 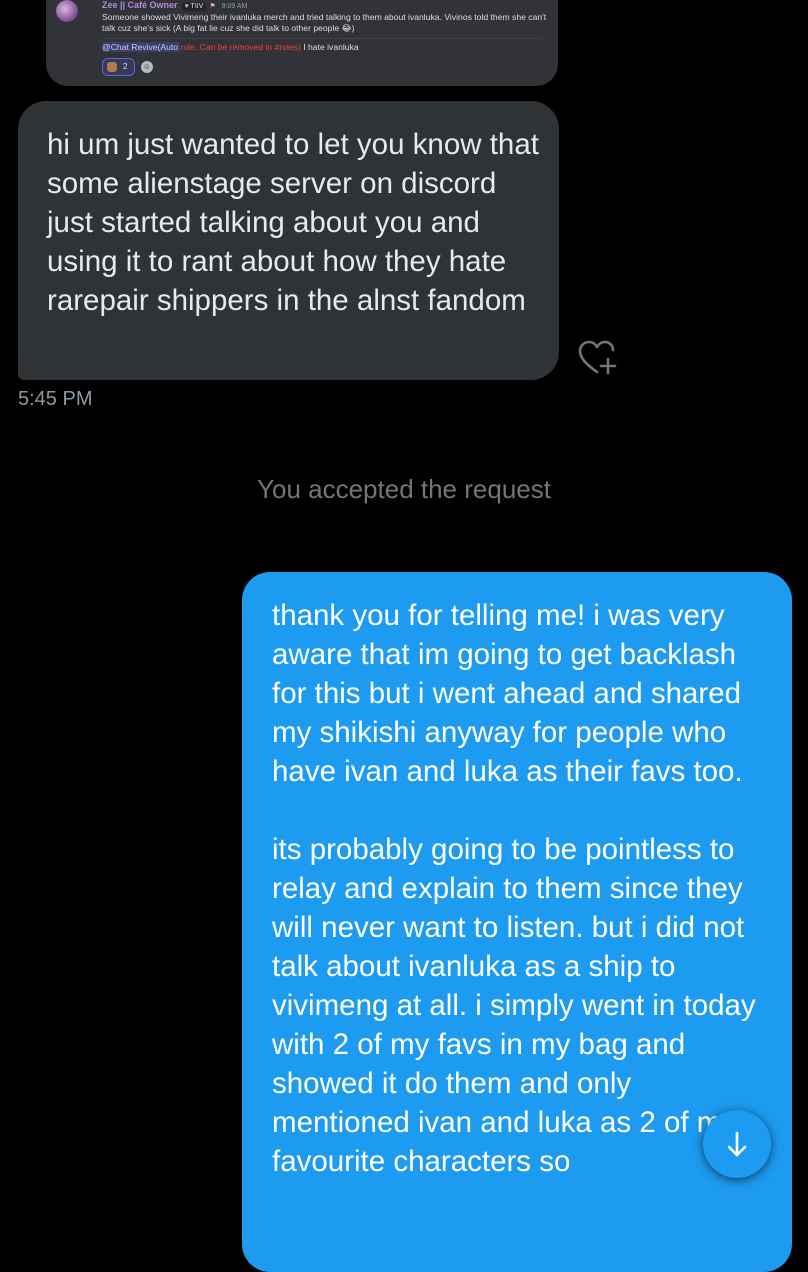 I want to click on mention-prefix: @Chat Revive(Auto, so click(x=141, y=47).